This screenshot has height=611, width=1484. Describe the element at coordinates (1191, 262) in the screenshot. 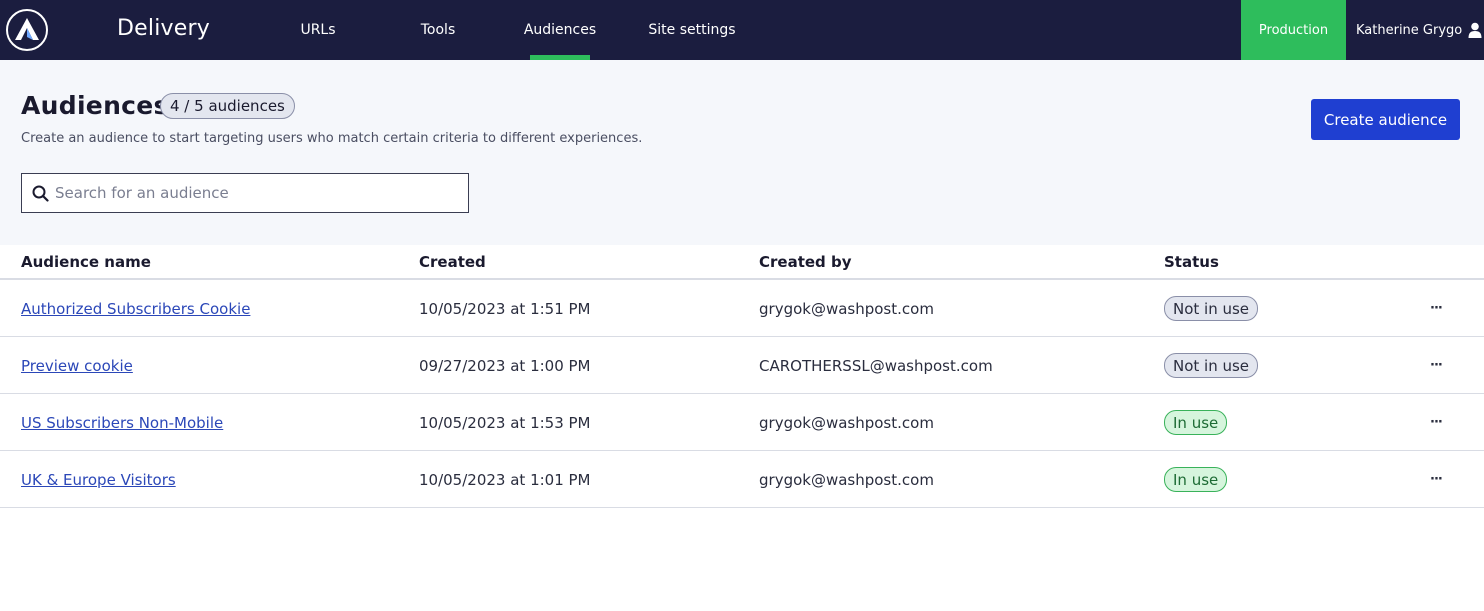

I see `header-status: Status` at that location.